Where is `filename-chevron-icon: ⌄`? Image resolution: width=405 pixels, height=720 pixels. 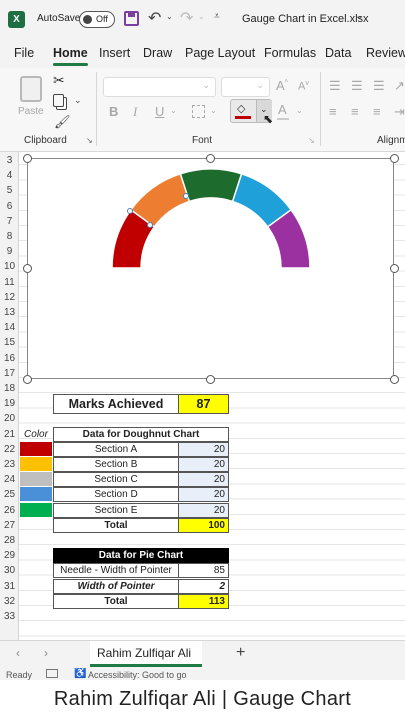
filename-chevron-icon: ⌄ is located at coordinates (359, 16).